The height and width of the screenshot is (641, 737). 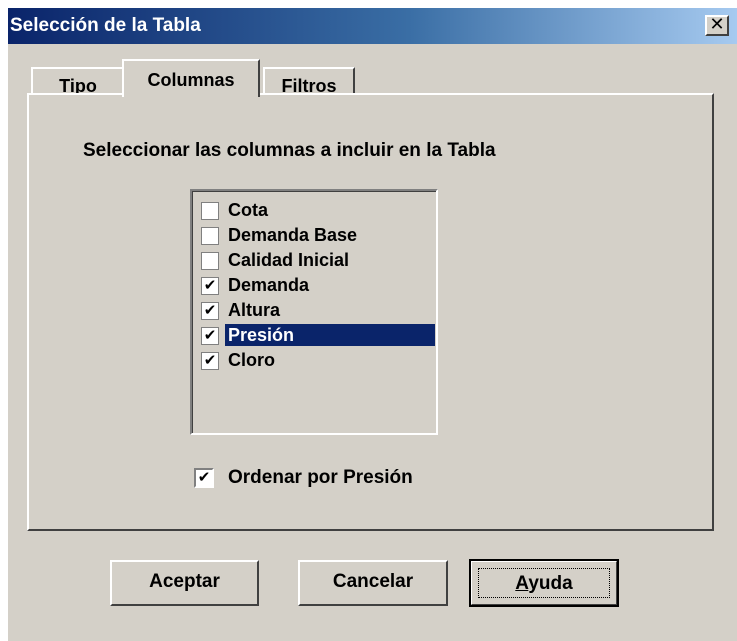 What do you see at coordinates (522, 583) in the screenshot?
I see `help-accelerator: A` at bounding box center [522, 583].